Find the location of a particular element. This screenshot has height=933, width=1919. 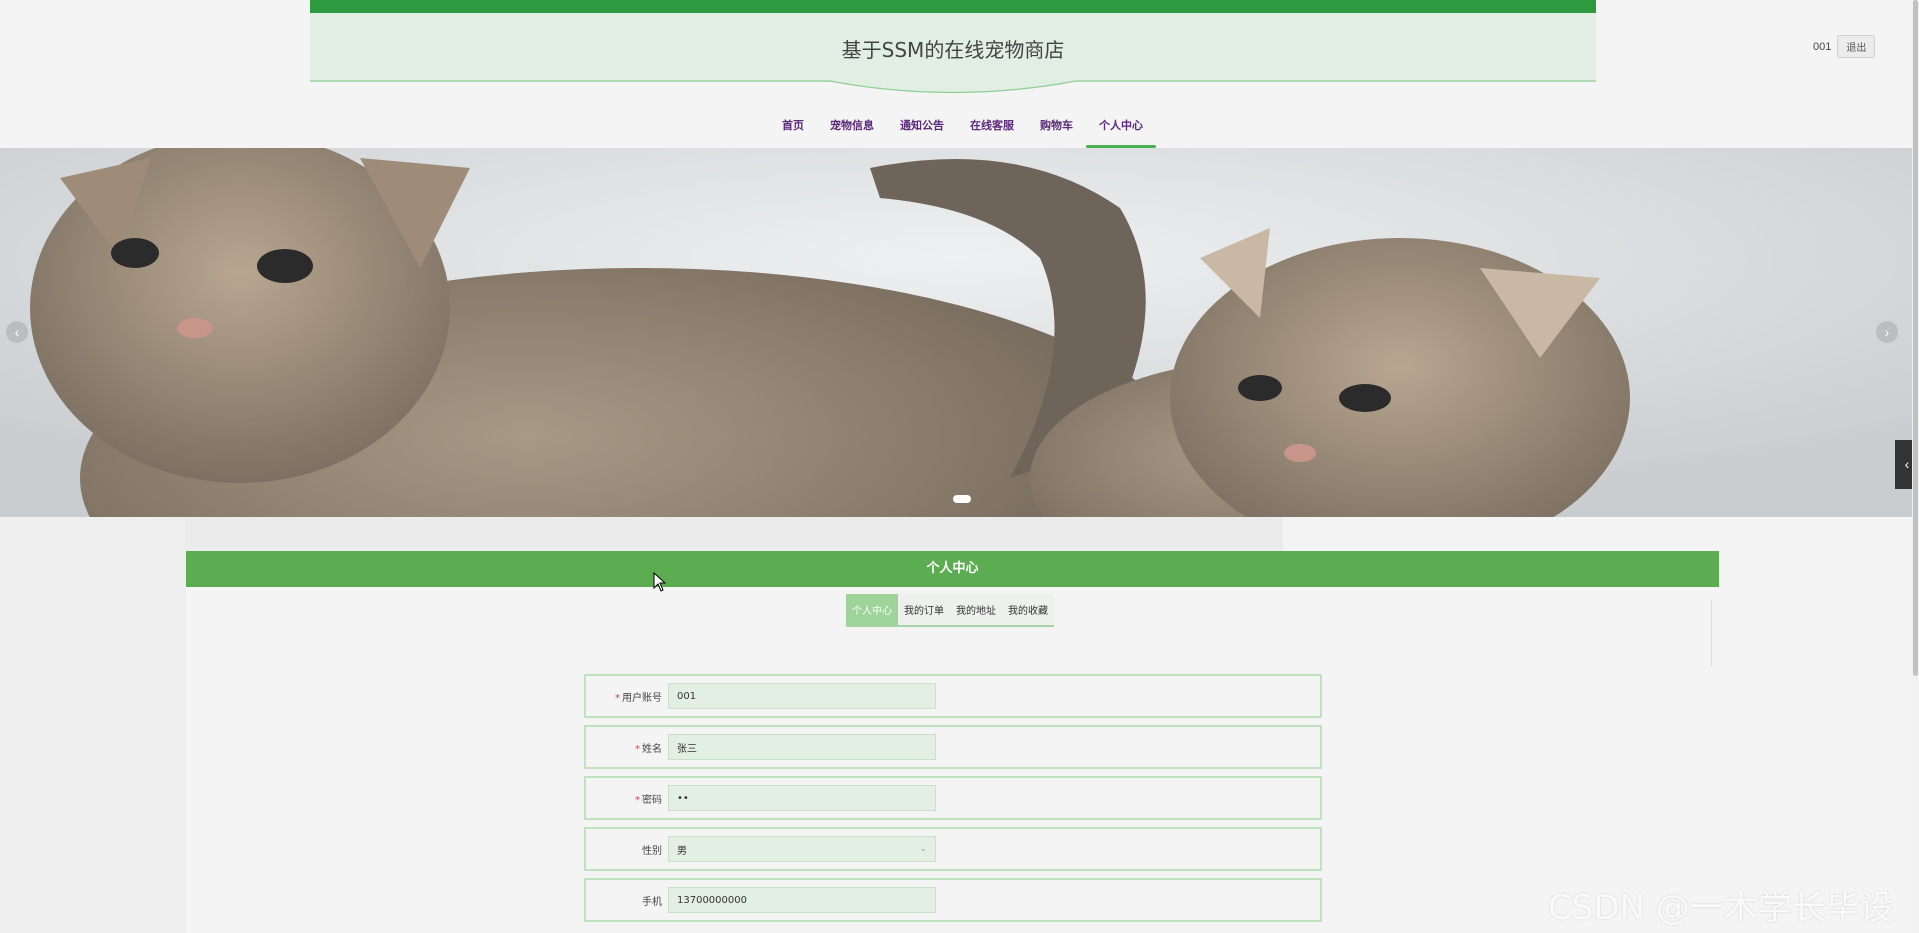

account-input: 001 is located at coordinates (802, 696).